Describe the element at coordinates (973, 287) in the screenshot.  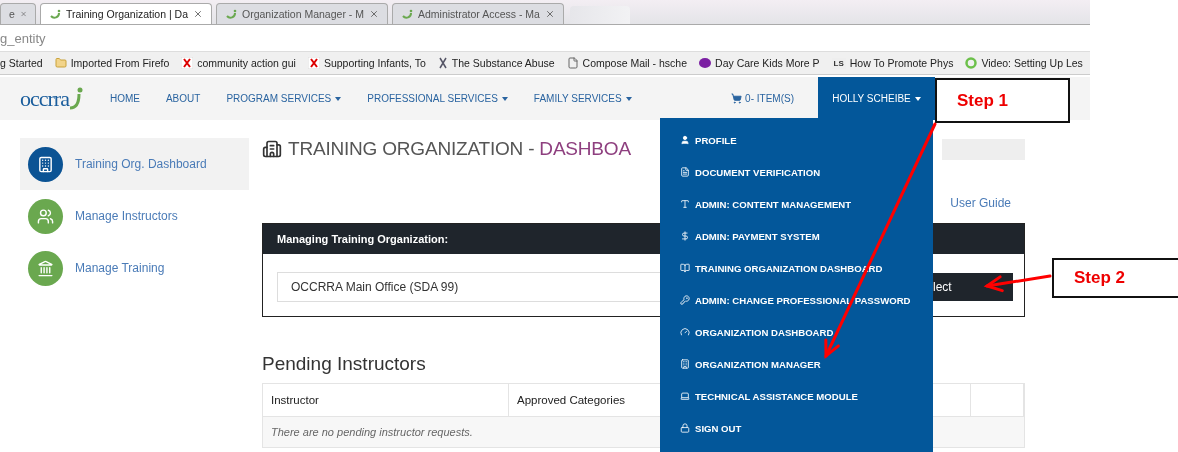
I see `select-button: lect` at that location.